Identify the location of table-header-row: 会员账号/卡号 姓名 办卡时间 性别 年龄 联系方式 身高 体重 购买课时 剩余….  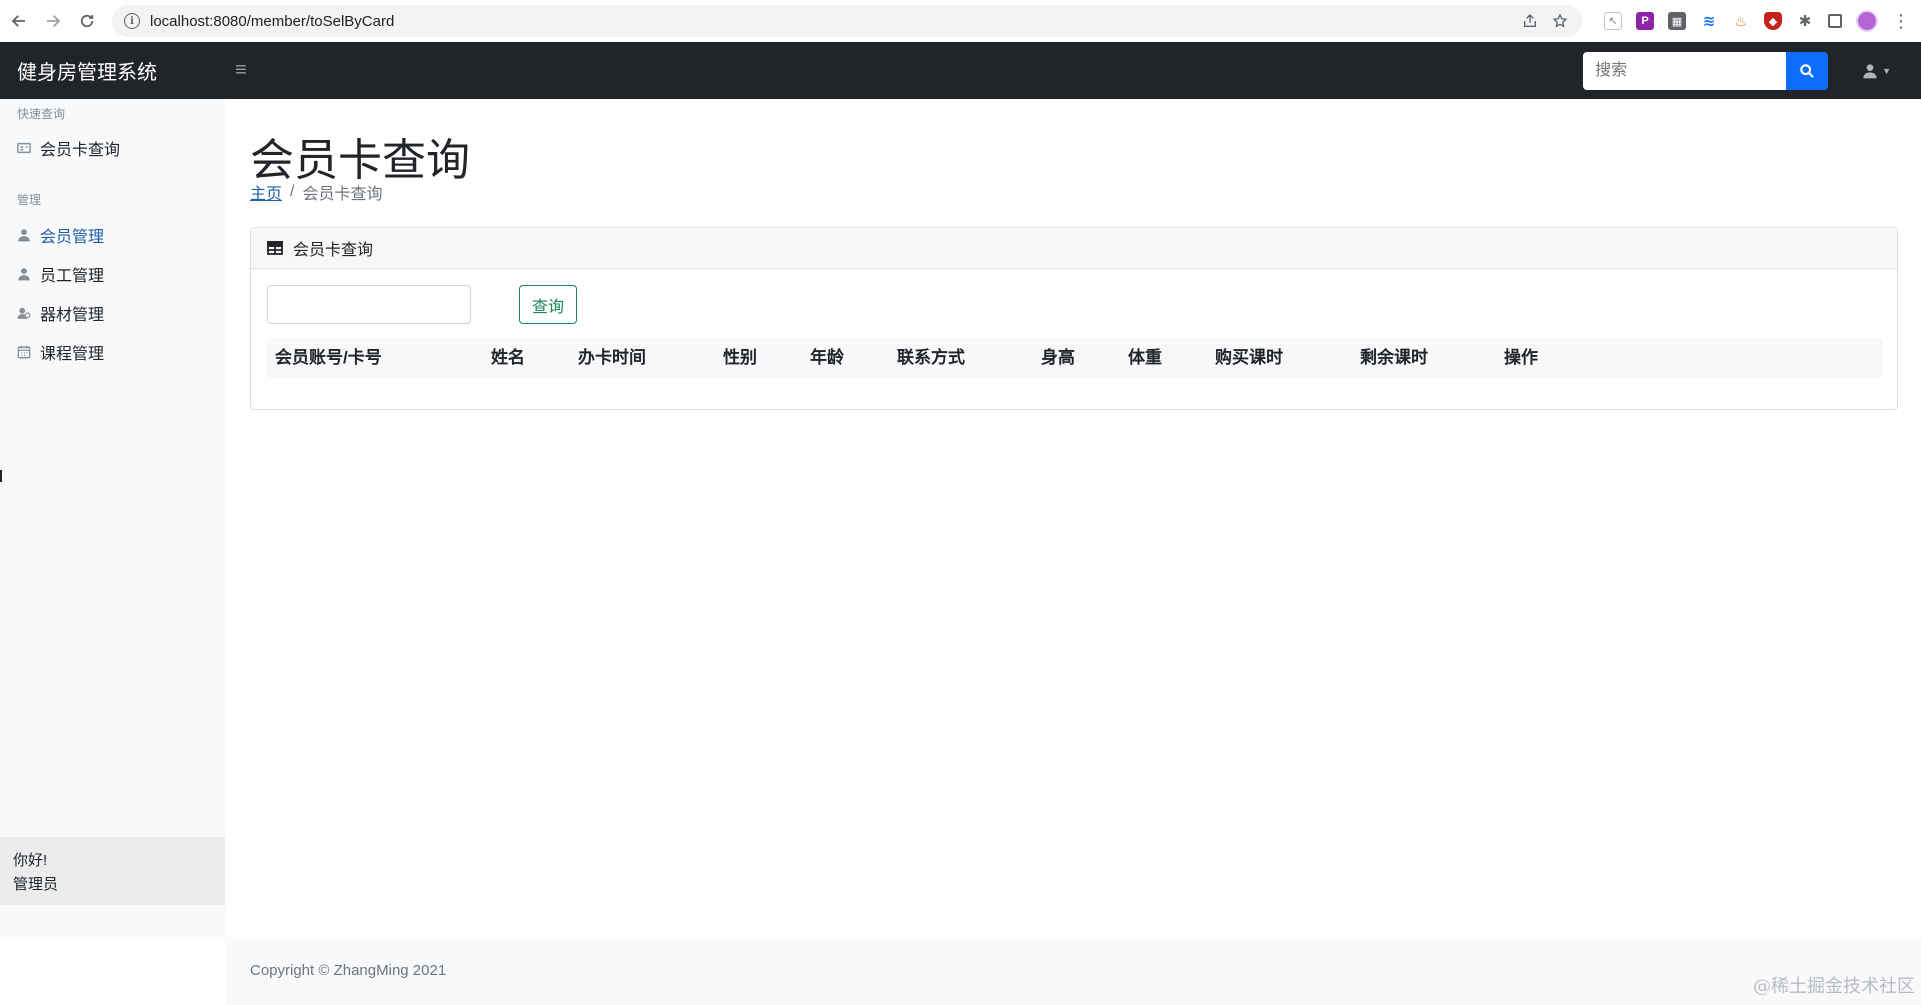
(1075, 358).